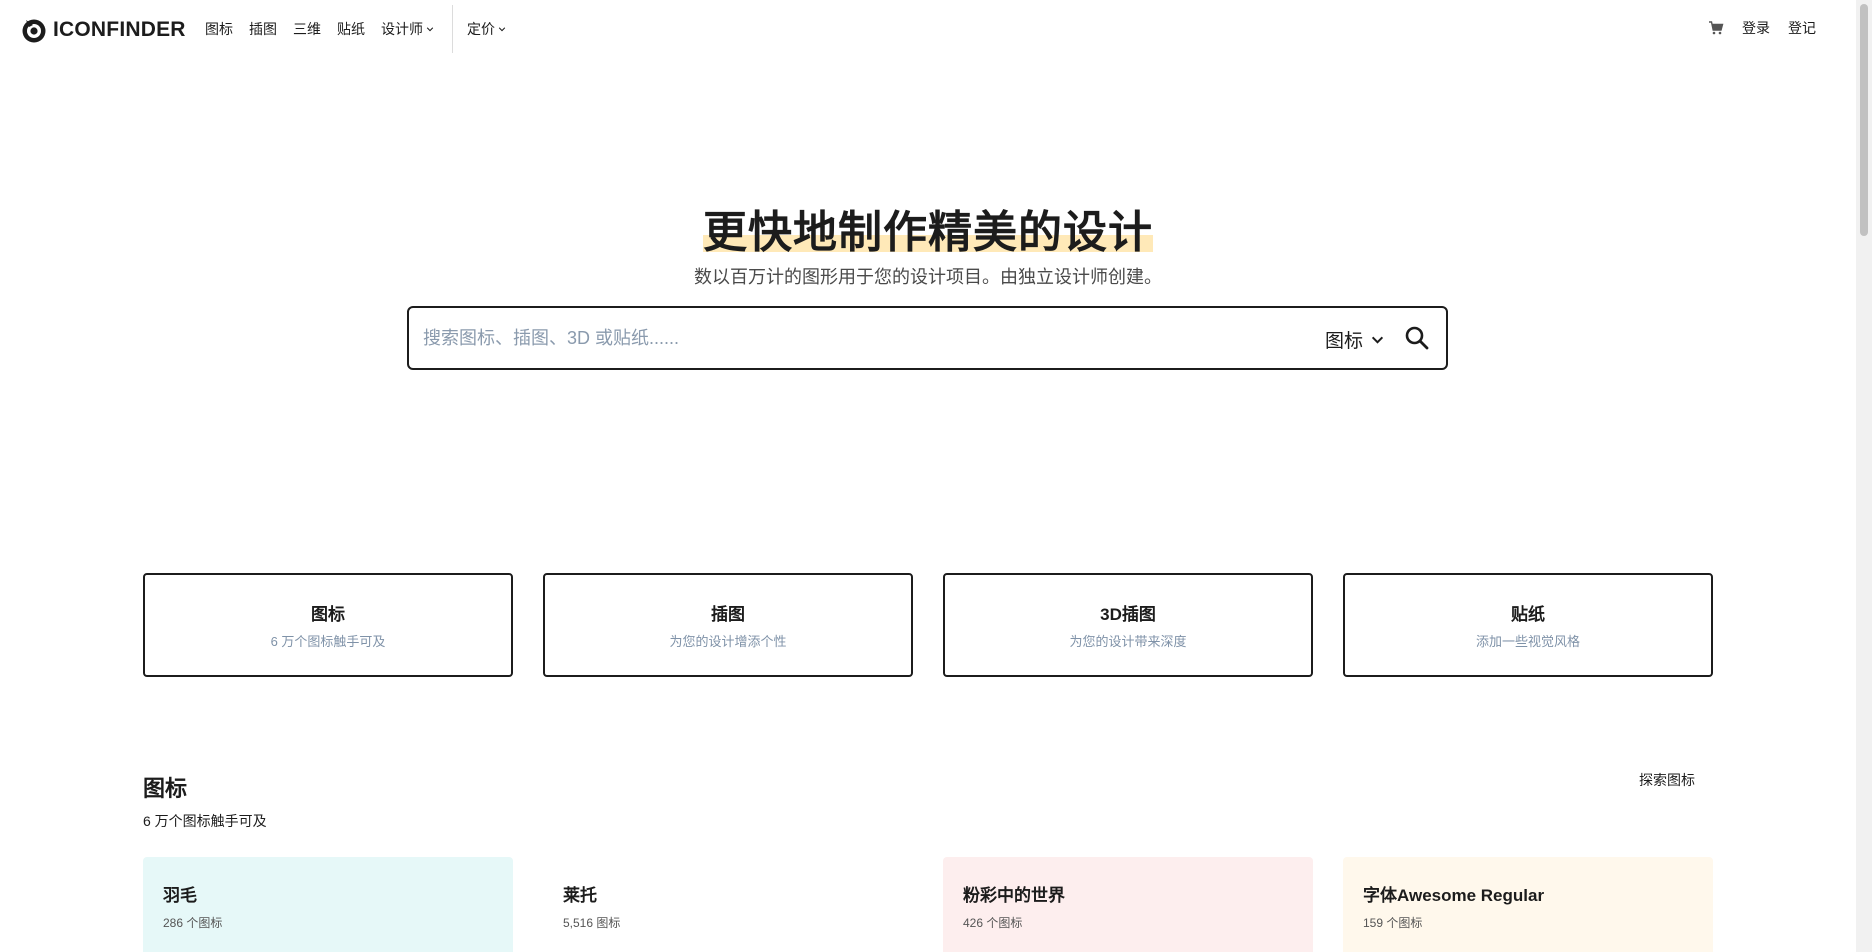 This screenshot has width=1872, height=952. Describe the element at coordinates (328, 641) in the screenshot. I see `card-subtitle: 6 万个图标触手可及` at that location.